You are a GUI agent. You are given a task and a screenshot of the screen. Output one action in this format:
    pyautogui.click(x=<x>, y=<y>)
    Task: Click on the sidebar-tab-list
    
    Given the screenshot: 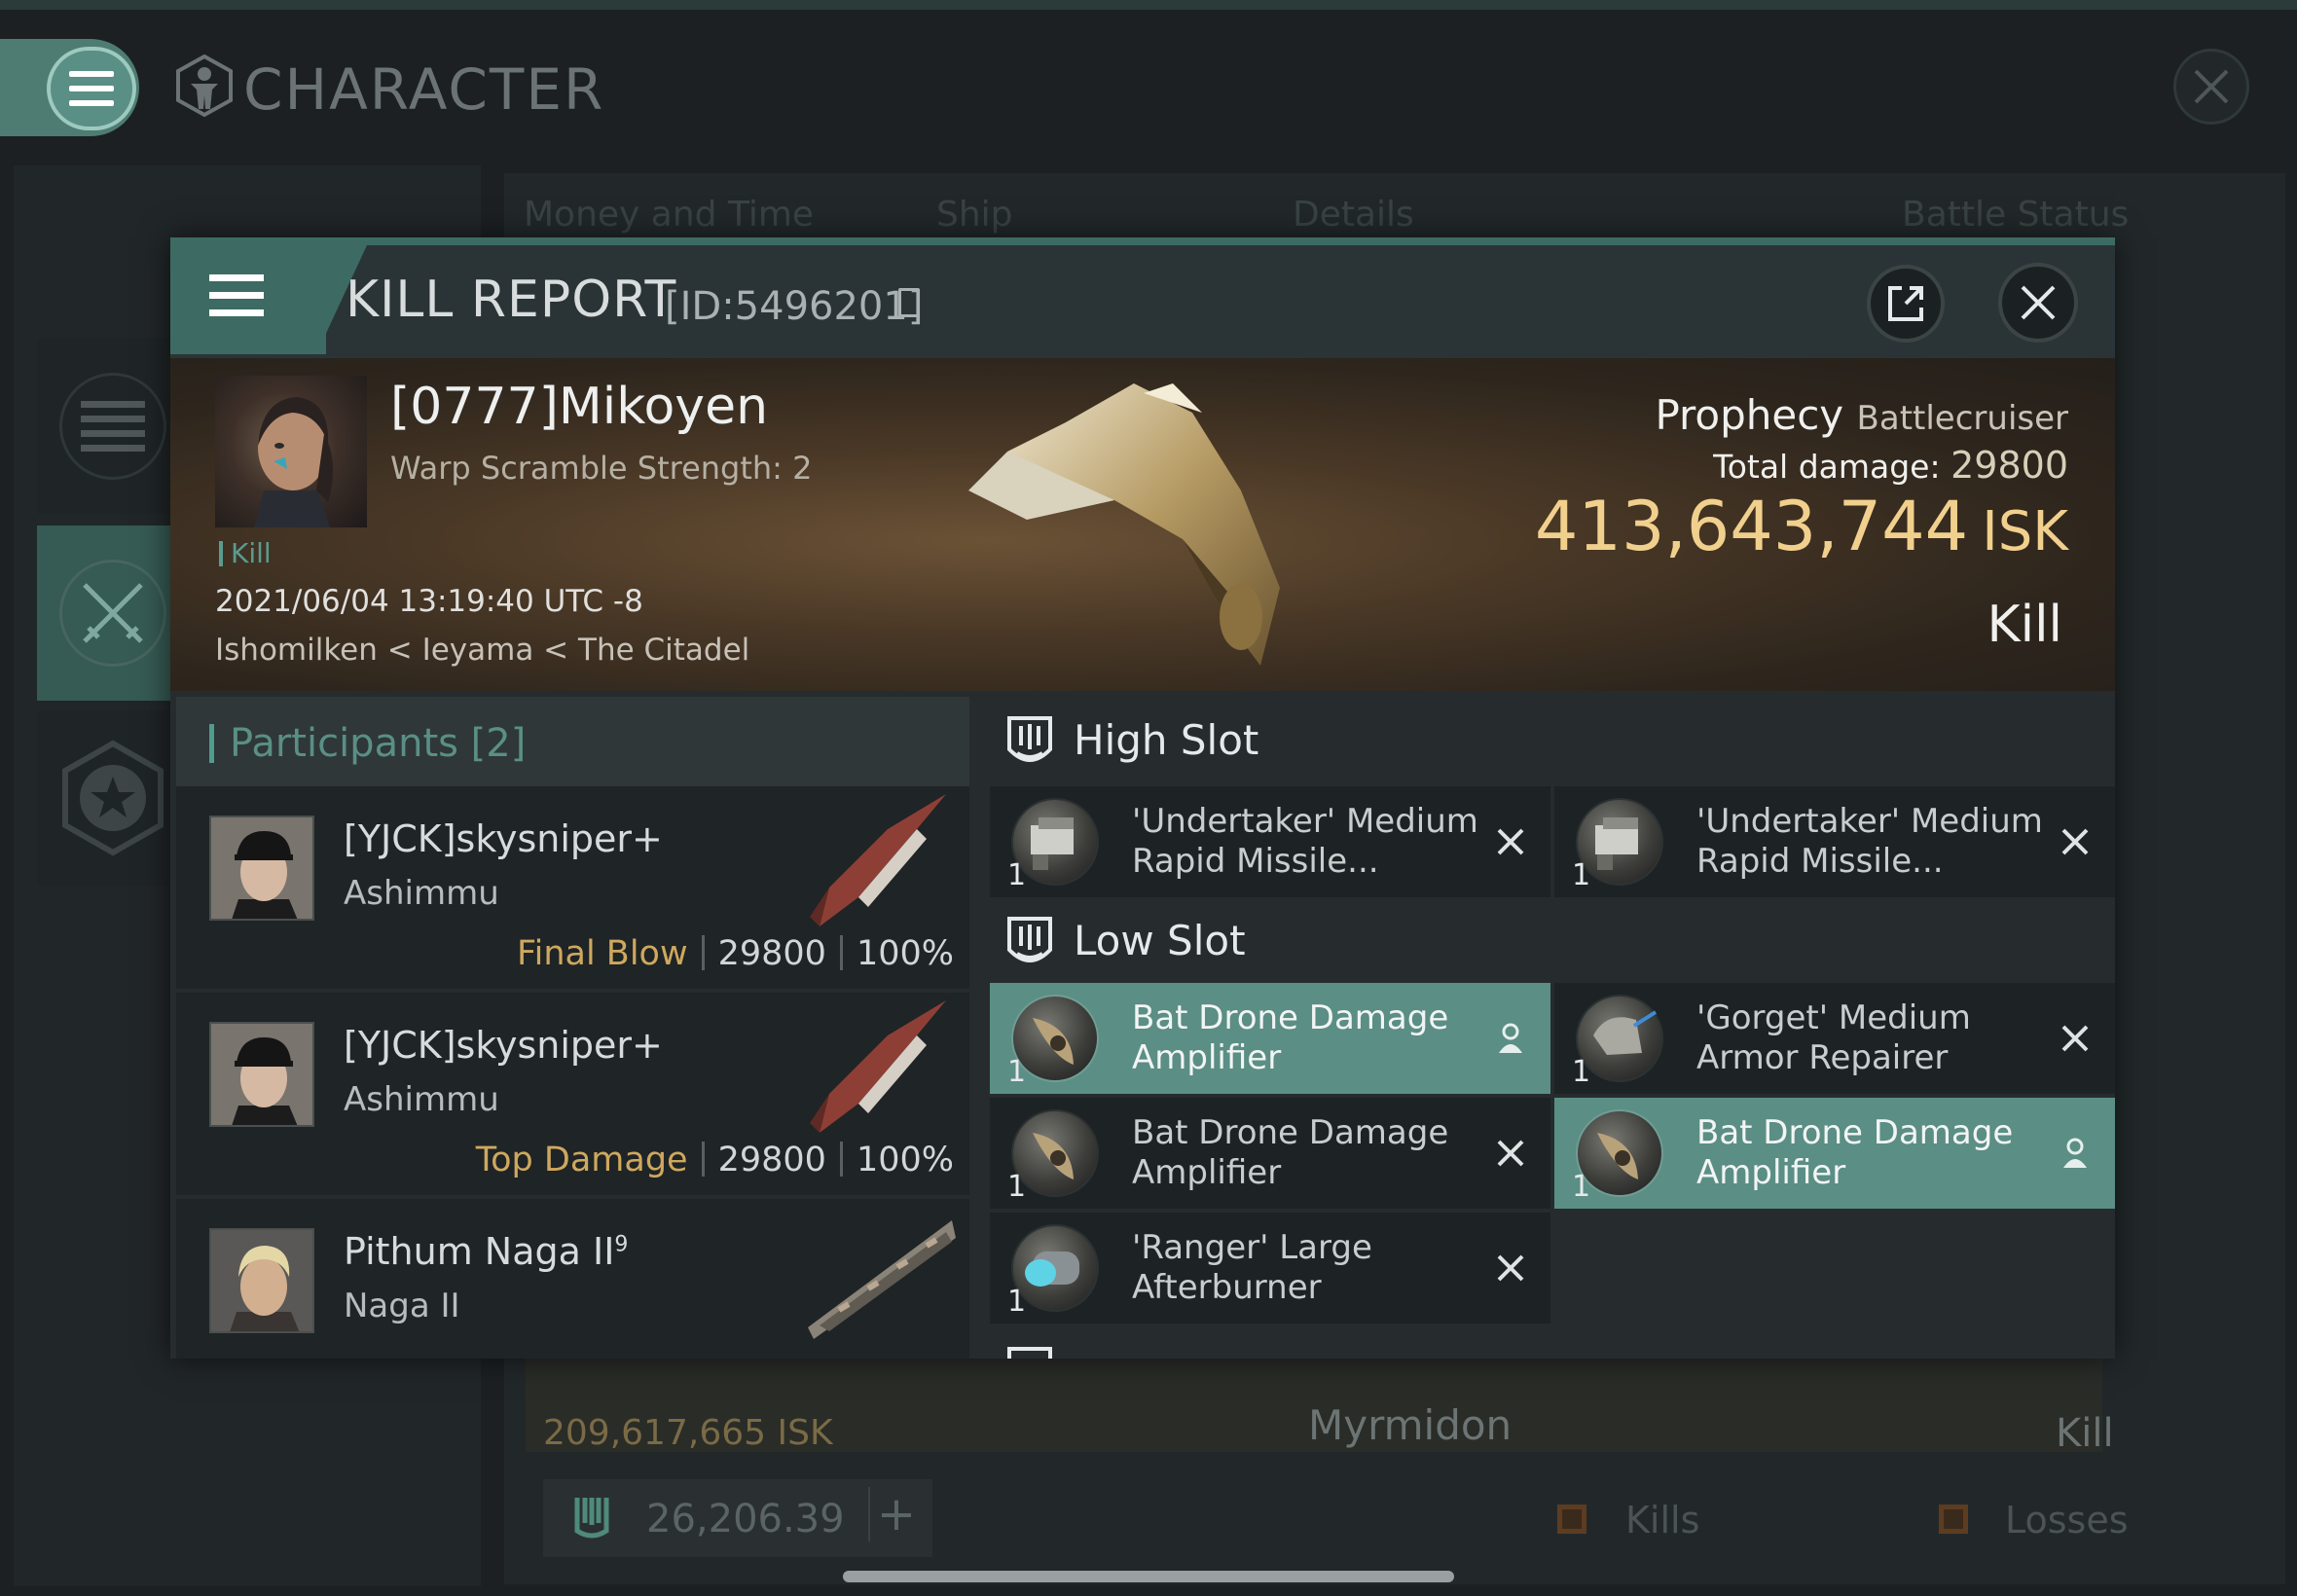 What is the action you would take?
    pyautogui.click(x=113, y=426)
    